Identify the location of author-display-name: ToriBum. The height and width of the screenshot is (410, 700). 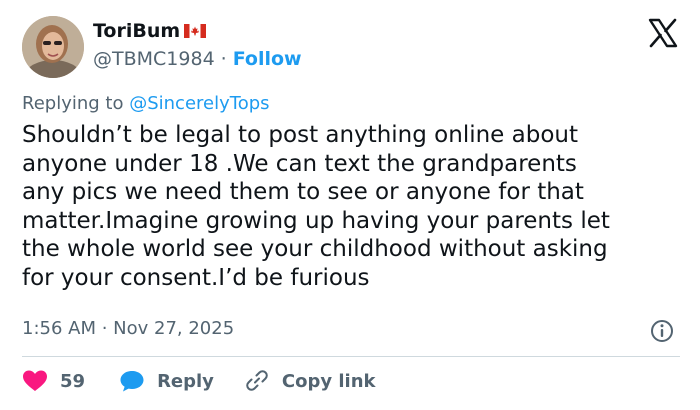
(136, 31).